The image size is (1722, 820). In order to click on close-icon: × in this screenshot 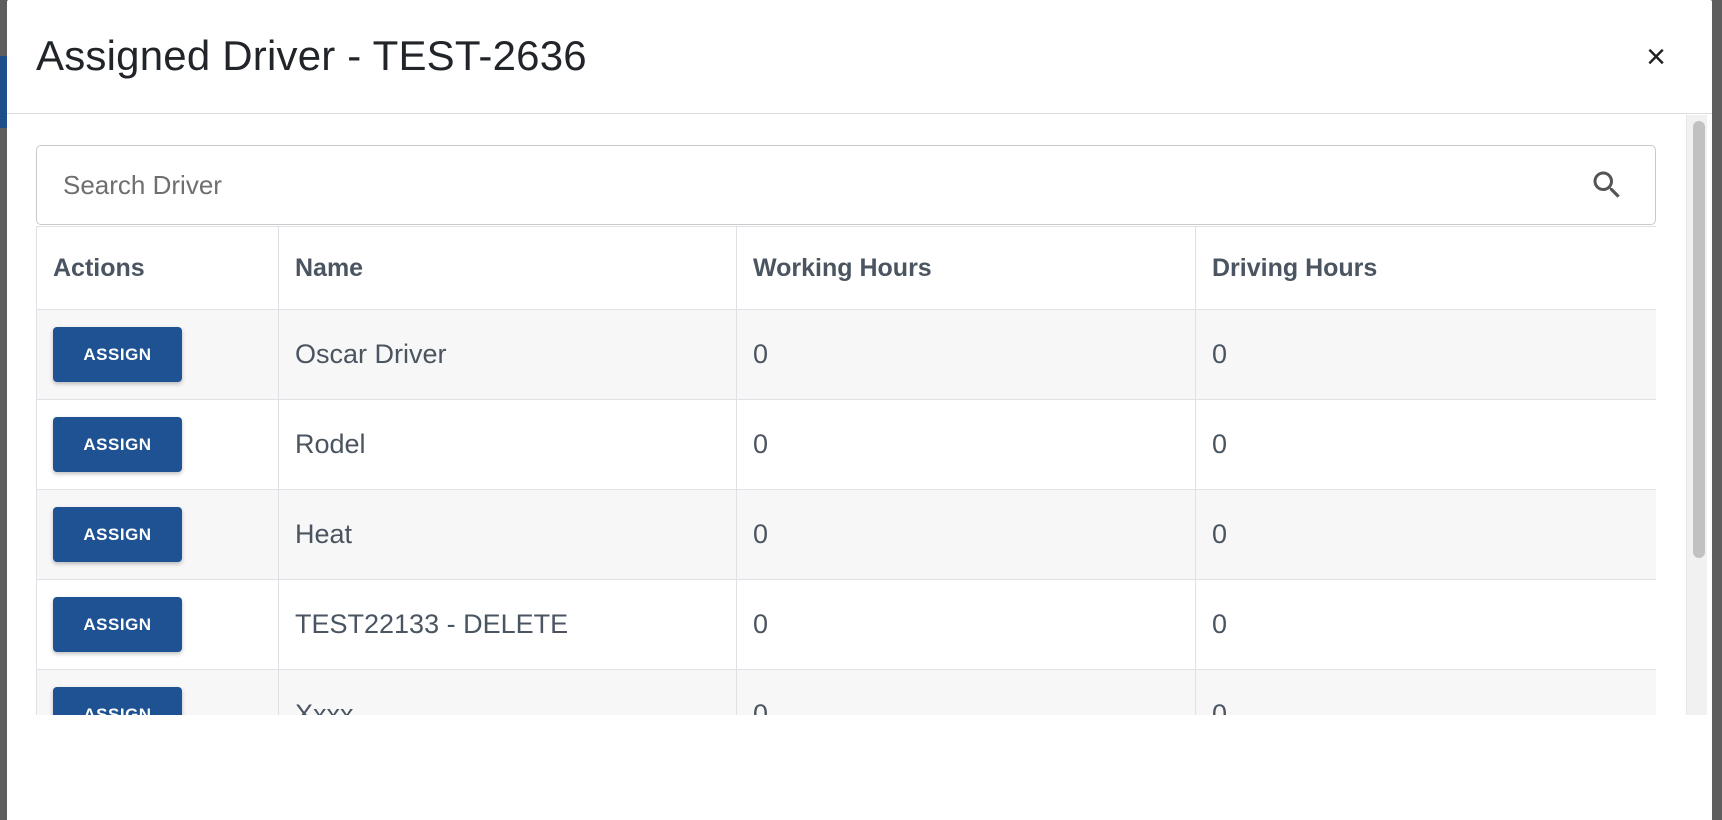, I will do `click(1656, 56)`.